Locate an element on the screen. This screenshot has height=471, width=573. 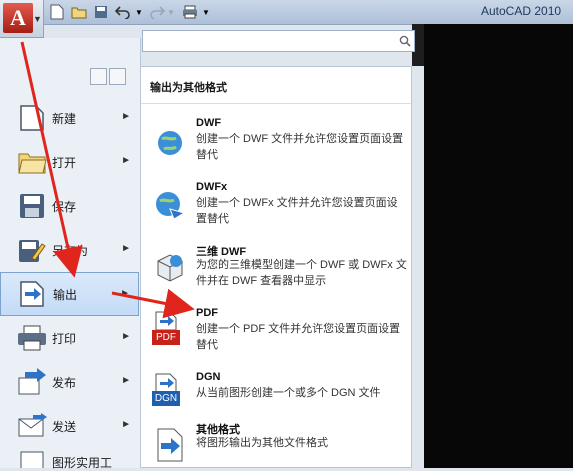
menu-item-publish: 发布 ► is located at coordinates (69, 382).